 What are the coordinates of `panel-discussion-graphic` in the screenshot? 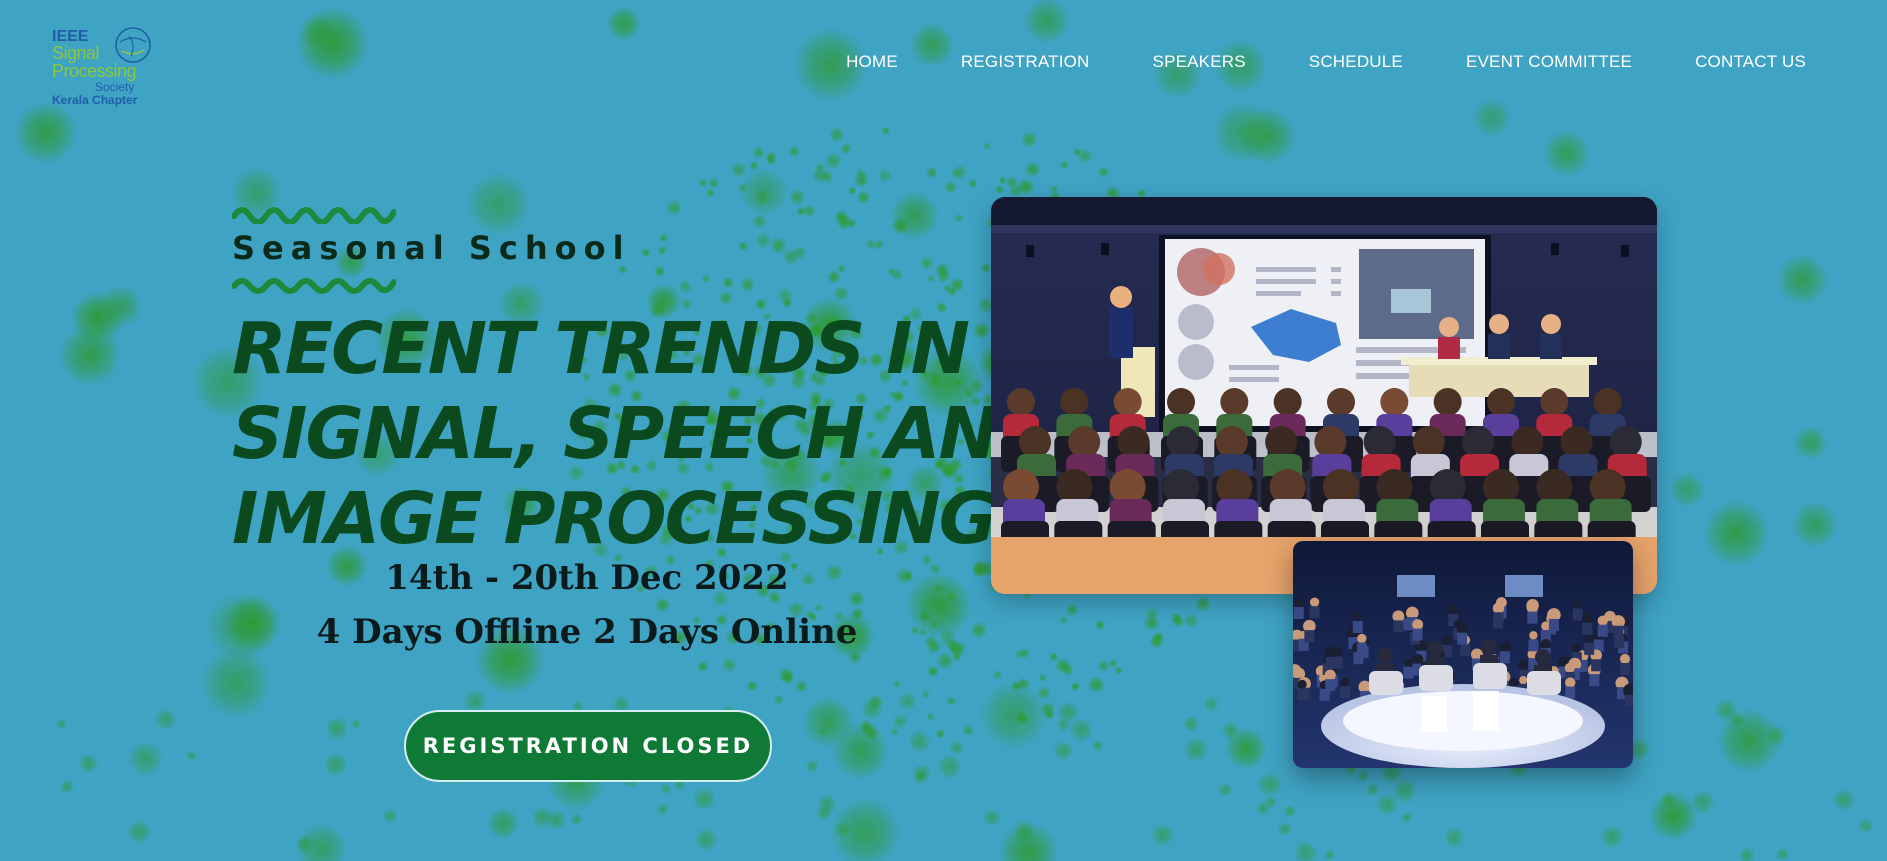 It's located at (1463, 654).